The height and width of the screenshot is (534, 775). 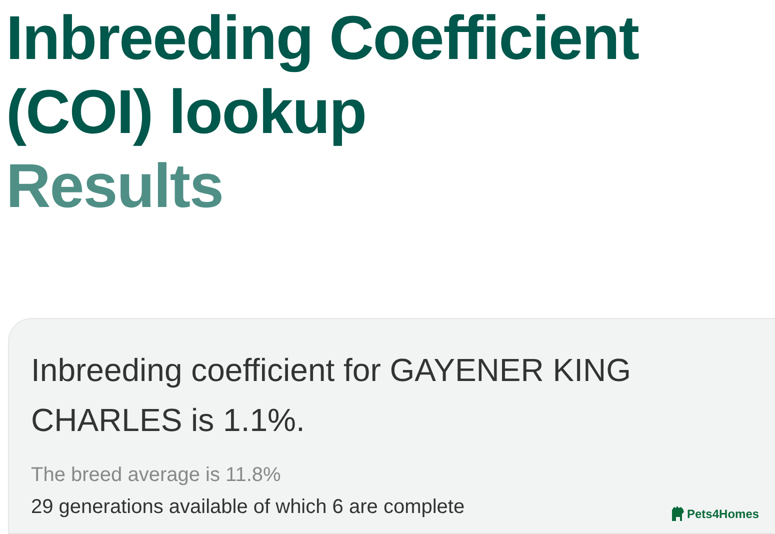 I want to click on generations-info: 29 generations available of which 6 are complete, so click(x=248, y=507).